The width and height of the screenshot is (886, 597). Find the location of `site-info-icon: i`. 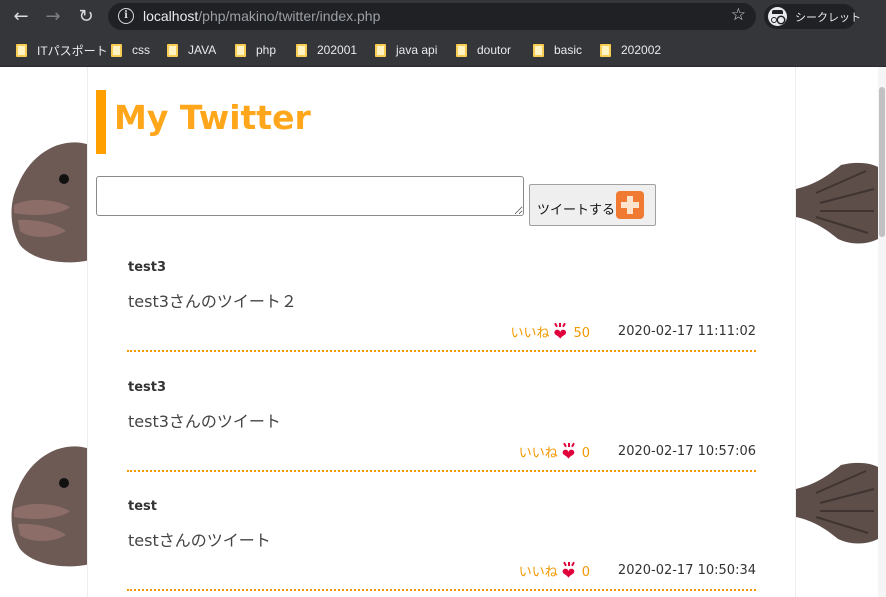

site-info-icon: i is located at coordinates (126, 16).